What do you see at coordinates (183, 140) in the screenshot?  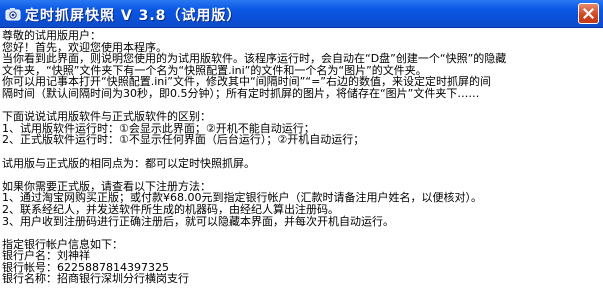 I see `difference-item: 2、正式版软件运行时：①不显示任何界面（后台运行）；②开机自动运行；` at bounding box center [183, 140].